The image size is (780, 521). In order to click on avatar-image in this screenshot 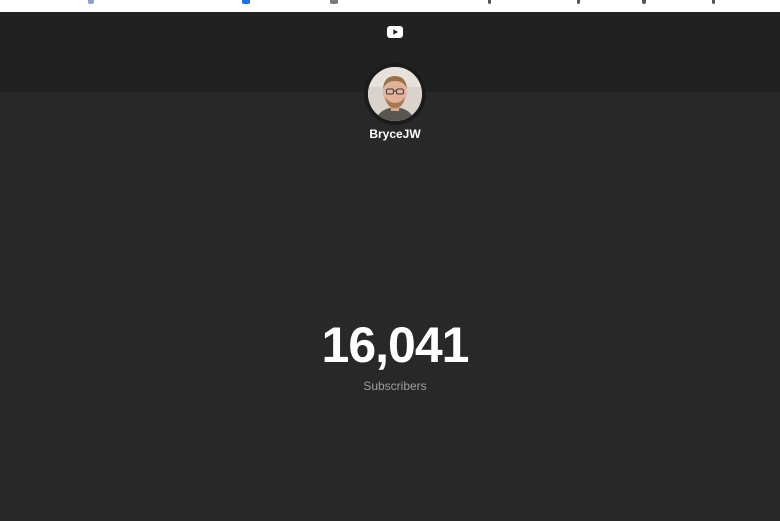, I will do `click(395, 94)`.